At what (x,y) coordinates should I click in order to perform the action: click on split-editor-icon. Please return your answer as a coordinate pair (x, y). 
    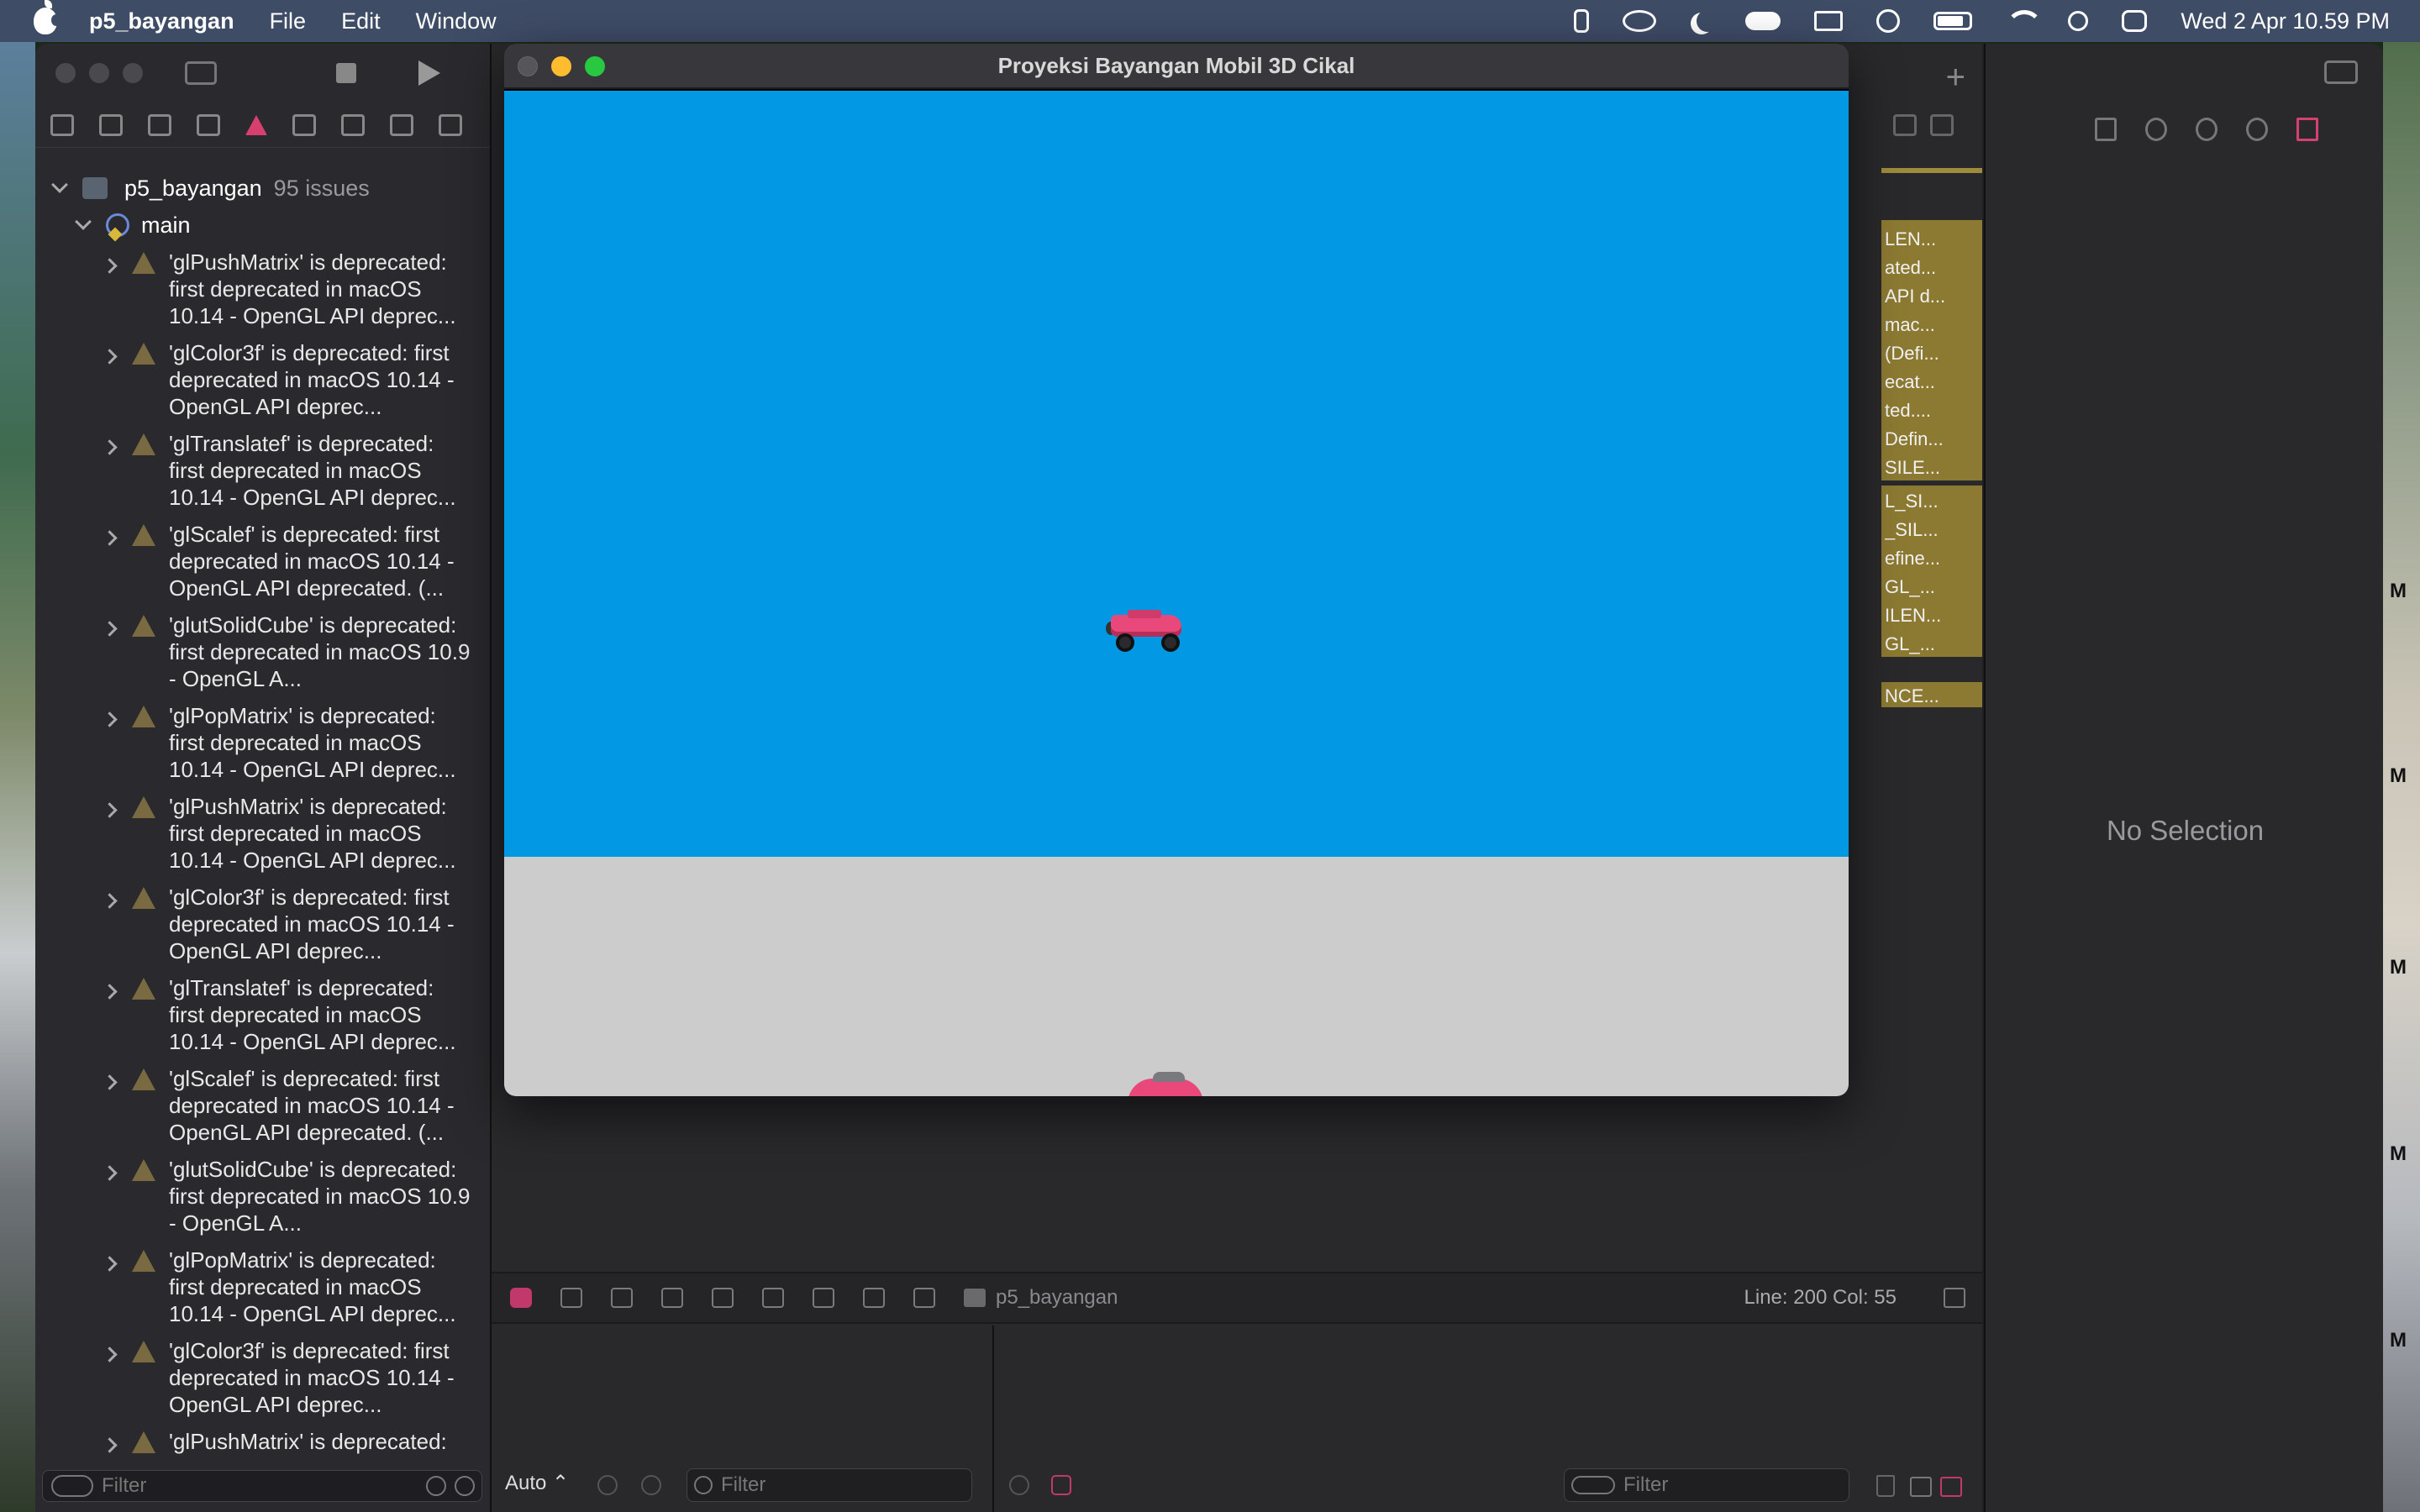
    Looking at the image, I should click on (1942, 125).